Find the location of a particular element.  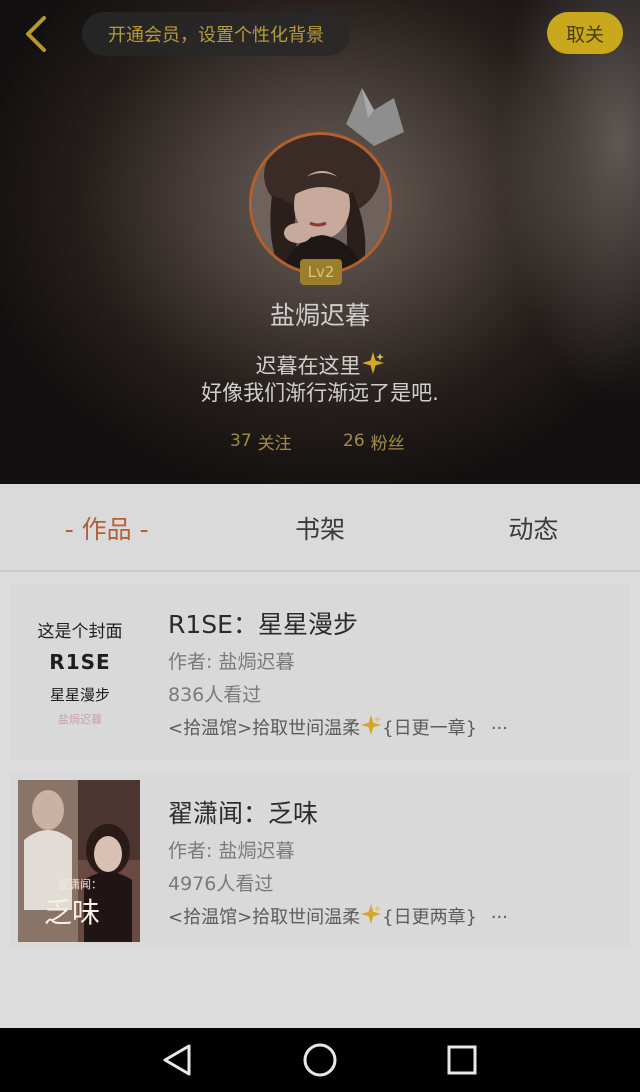

bio-line-1: 迟暮在这里 is located at coordinates (320, 365).